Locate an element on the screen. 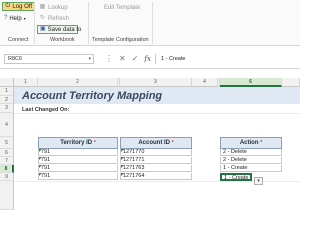 The height and width of the screenshot is (240, 320). column-header: 3 is located at coordinates (156, 82).